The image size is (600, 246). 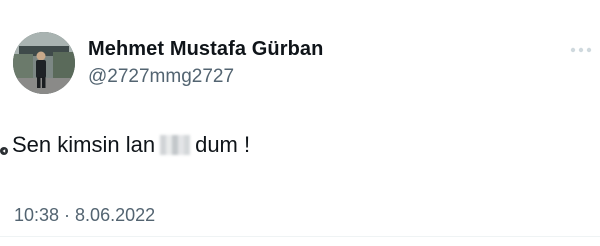 I want to click on tweet-timestamp: 10:38 · 8.06.2022, so click(x=84, y=215).